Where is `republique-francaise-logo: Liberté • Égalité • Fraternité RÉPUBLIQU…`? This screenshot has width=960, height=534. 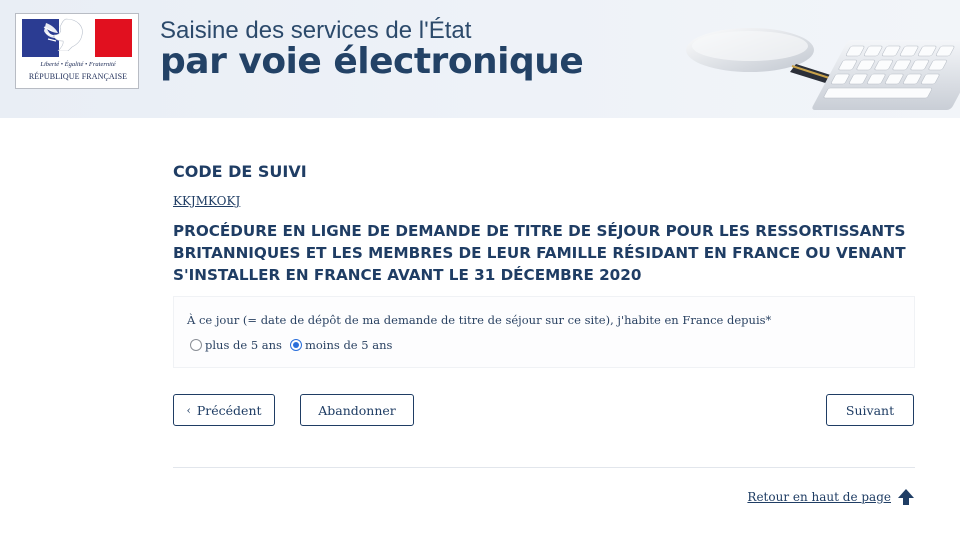
republique-francaise-logo: Liberté • Égalité • Fraternité RÉPUBLIQU… is located at coordinates (77, 51).